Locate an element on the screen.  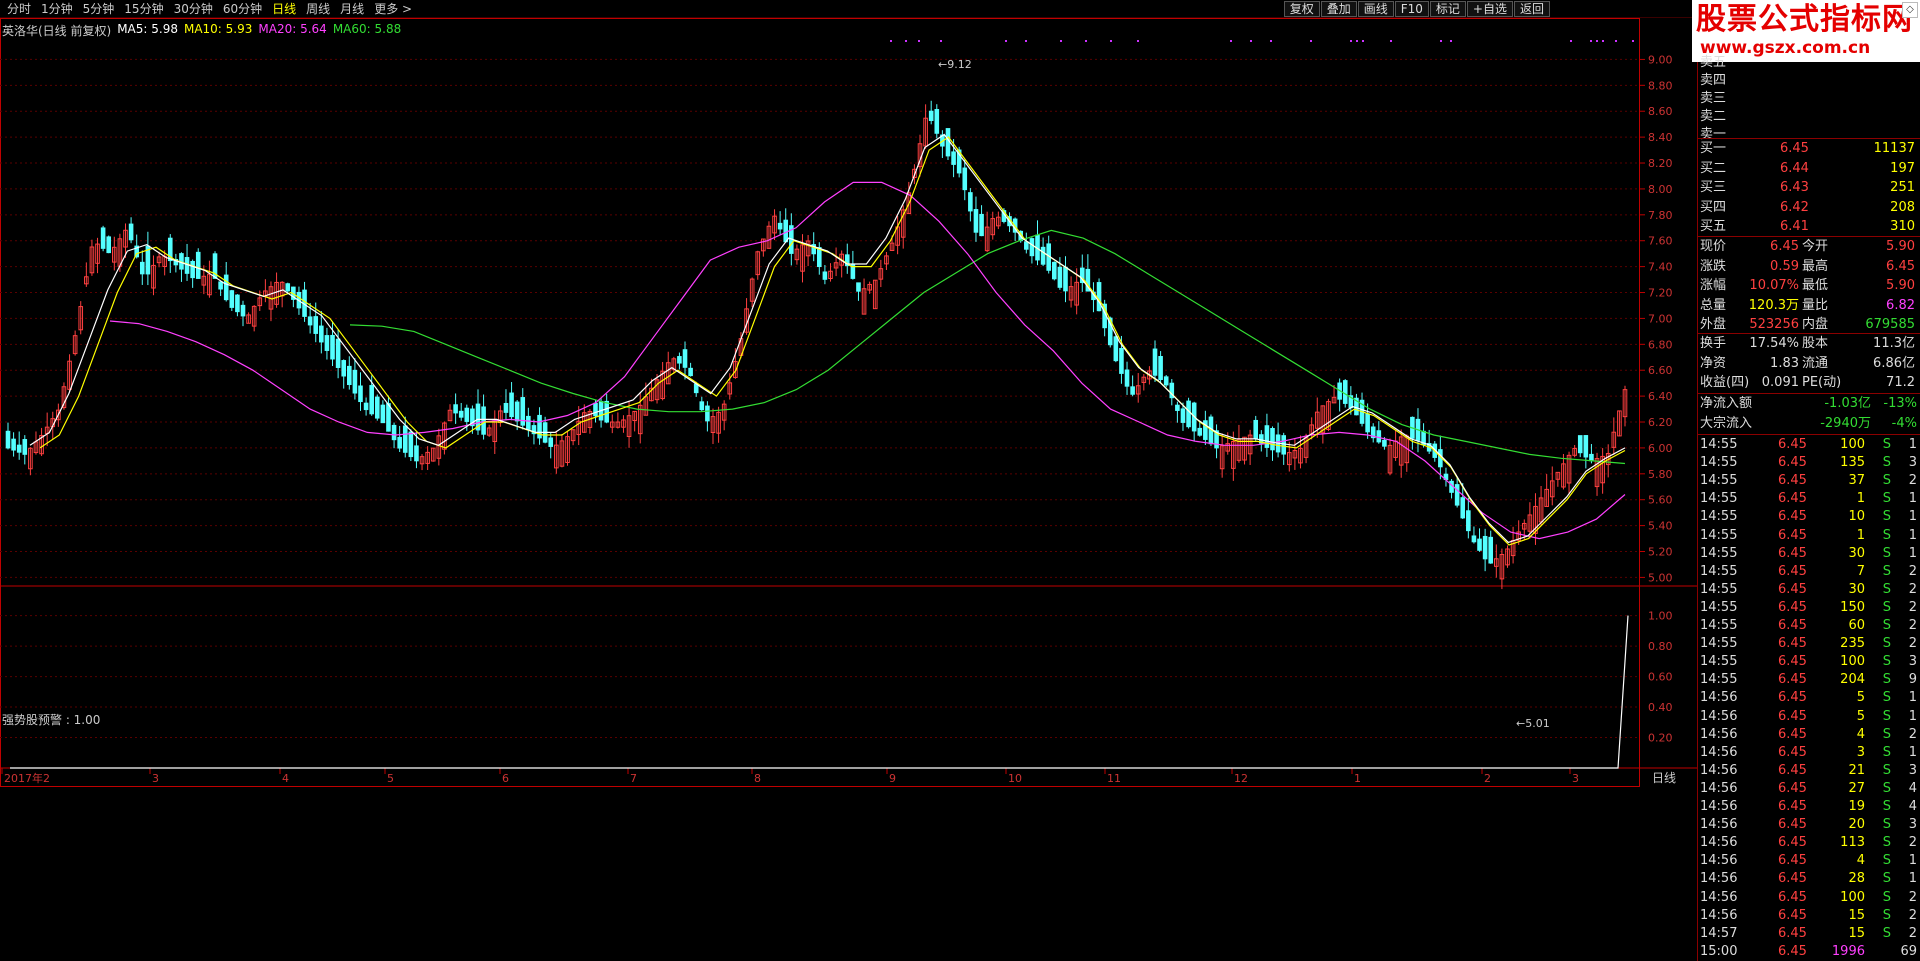
tick-volume: 15 is located at coordinates (1856, 933).